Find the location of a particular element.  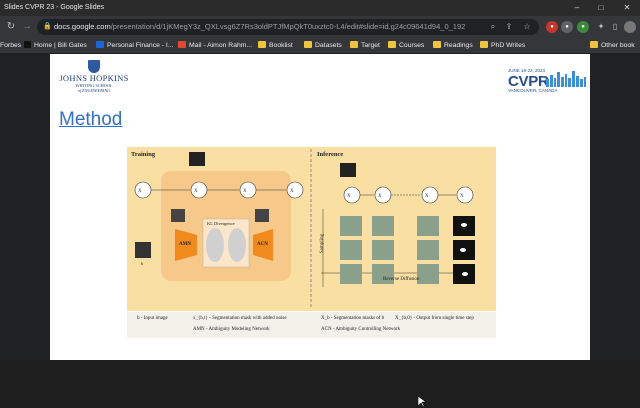

search-icon: ⌕ is located at coordinates (493, 27).